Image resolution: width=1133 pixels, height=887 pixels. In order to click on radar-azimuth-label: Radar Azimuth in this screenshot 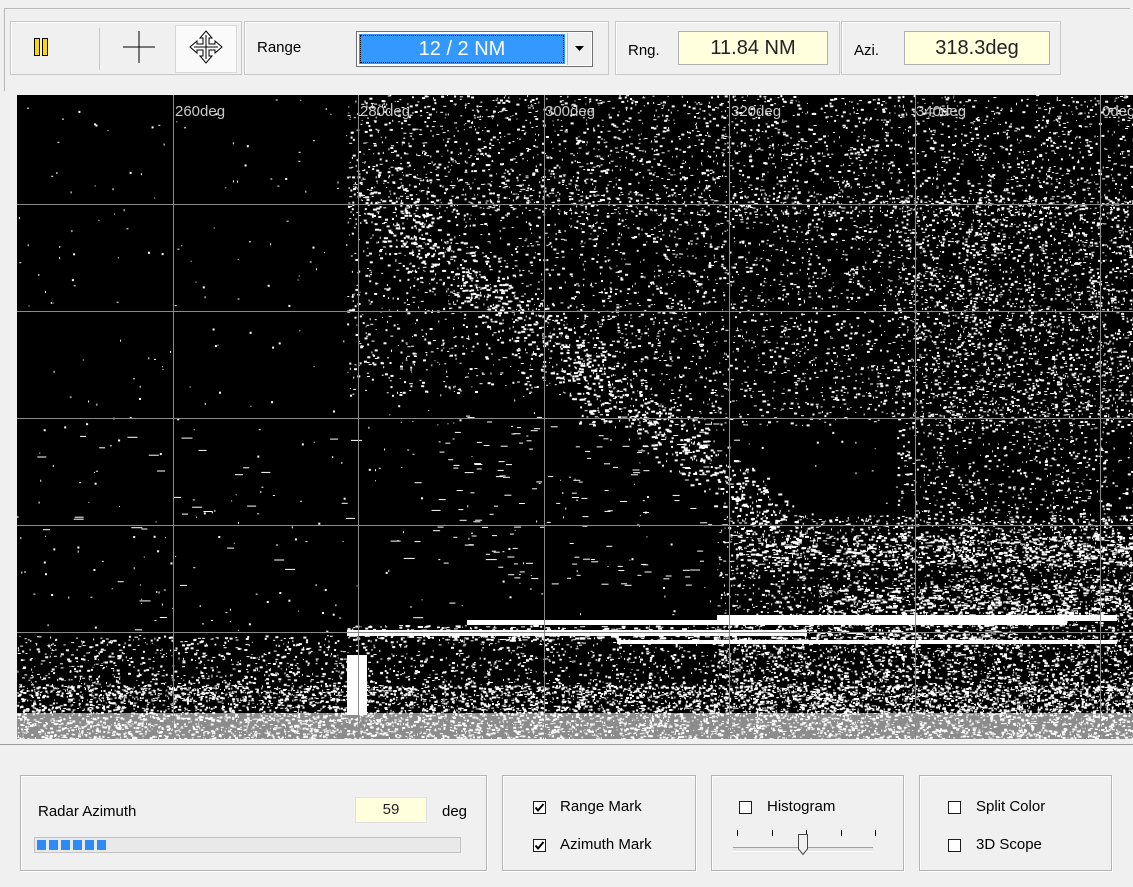, I will do `click(87, 811)`.